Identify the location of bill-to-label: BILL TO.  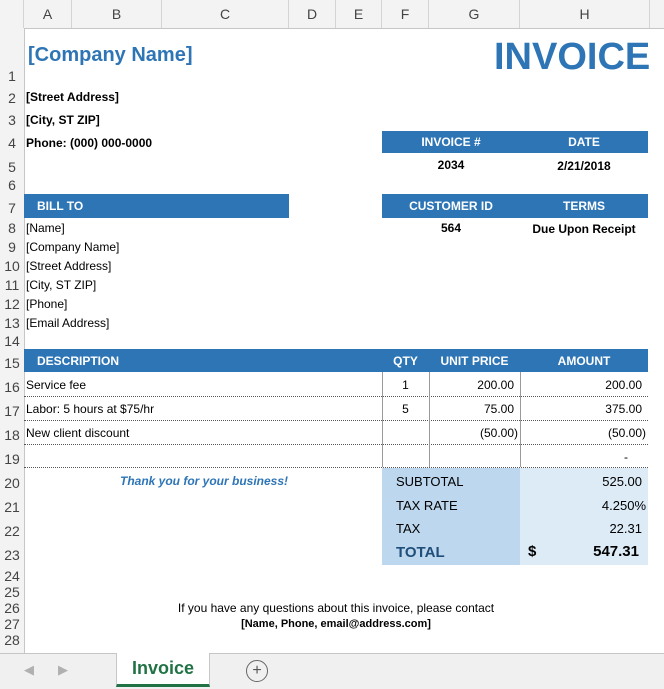
(60, 206).